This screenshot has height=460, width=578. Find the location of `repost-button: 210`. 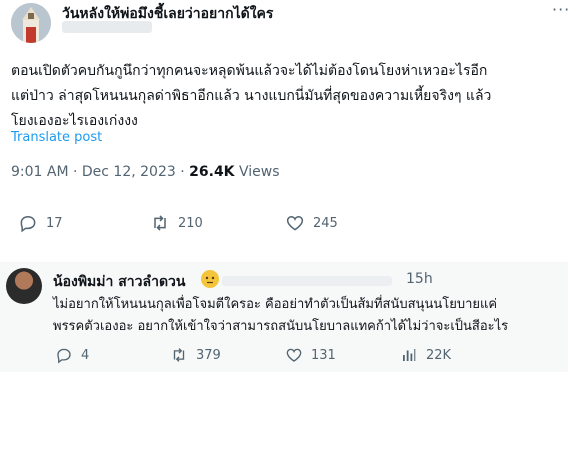

repost-button: 210 is located at coordinates (176, 223).